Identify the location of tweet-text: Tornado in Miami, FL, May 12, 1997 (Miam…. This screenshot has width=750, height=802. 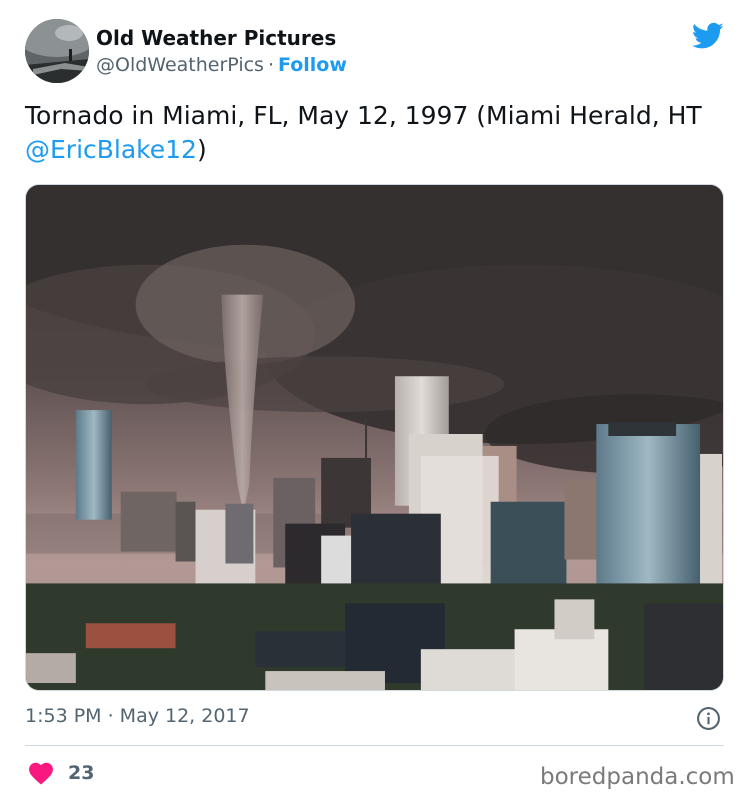
(375, 133).